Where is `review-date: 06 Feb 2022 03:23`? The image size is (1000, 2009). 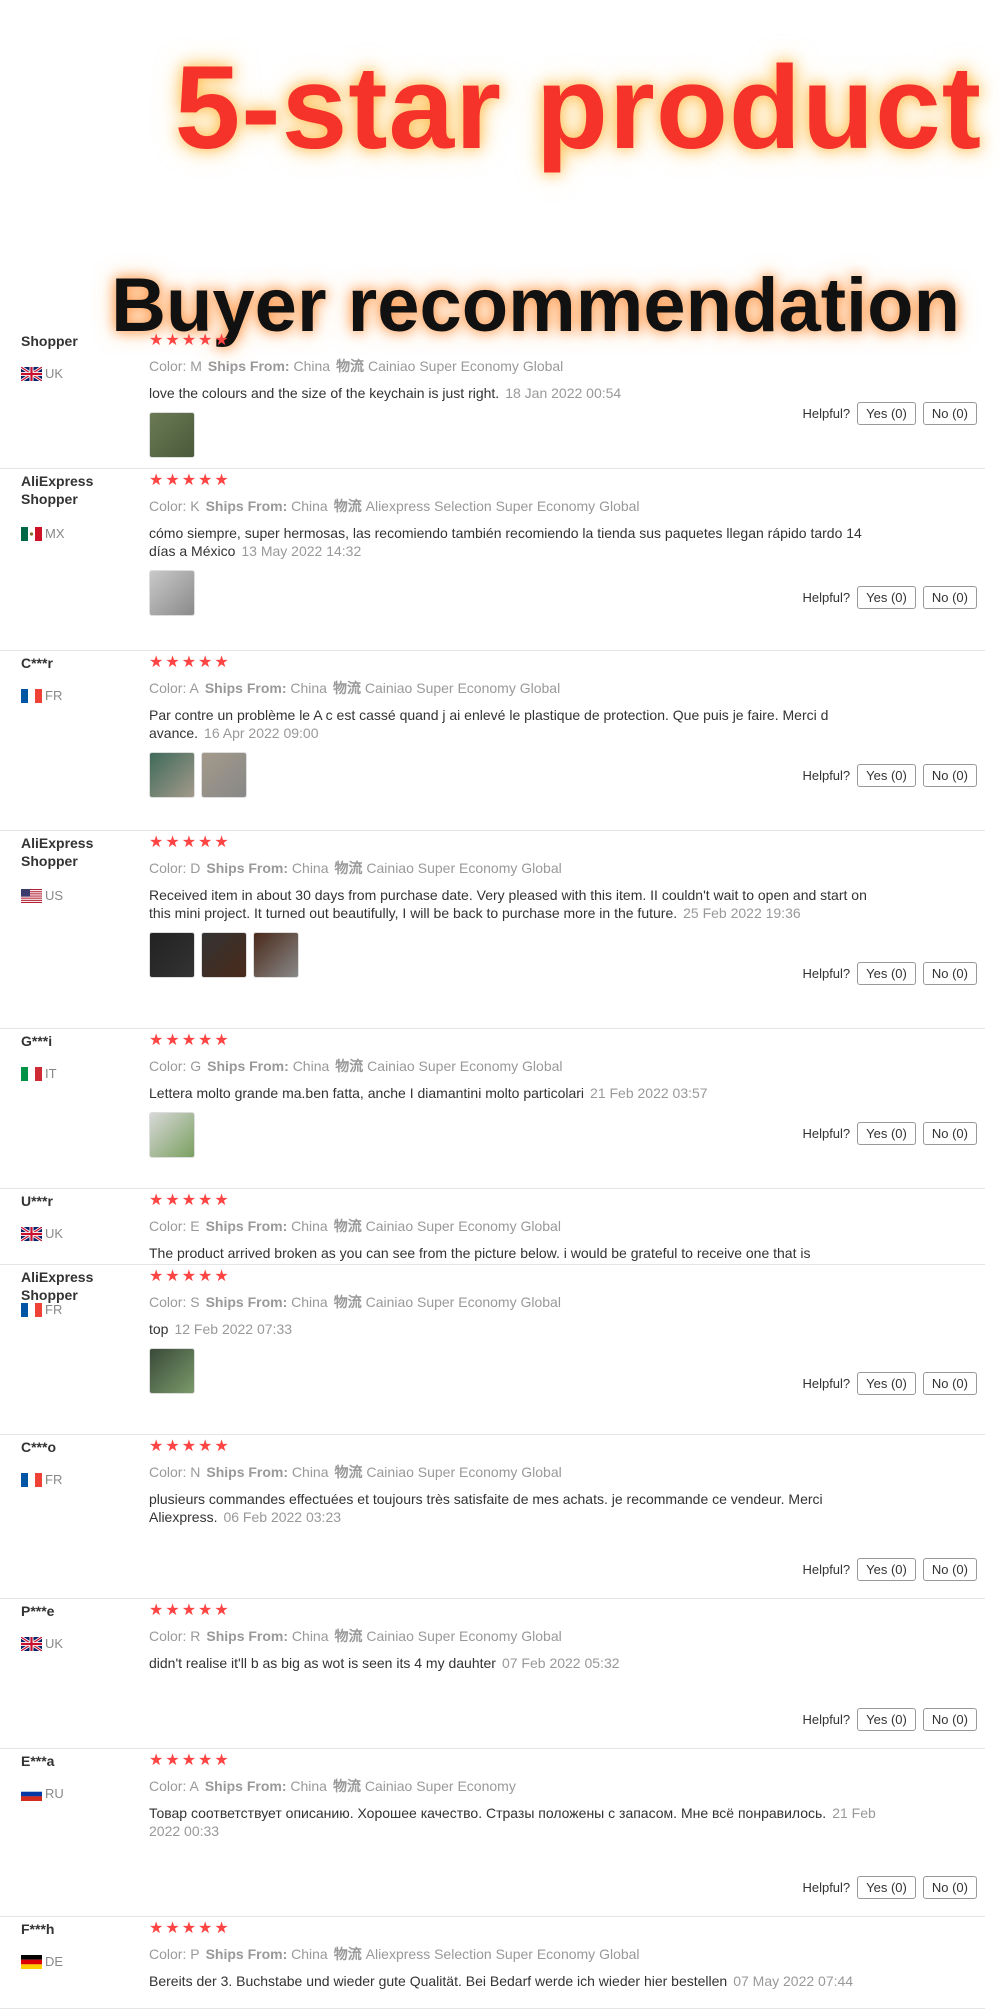 review-date: 06 Feb 2022 03:23 is located at coordinates (282, 1517).